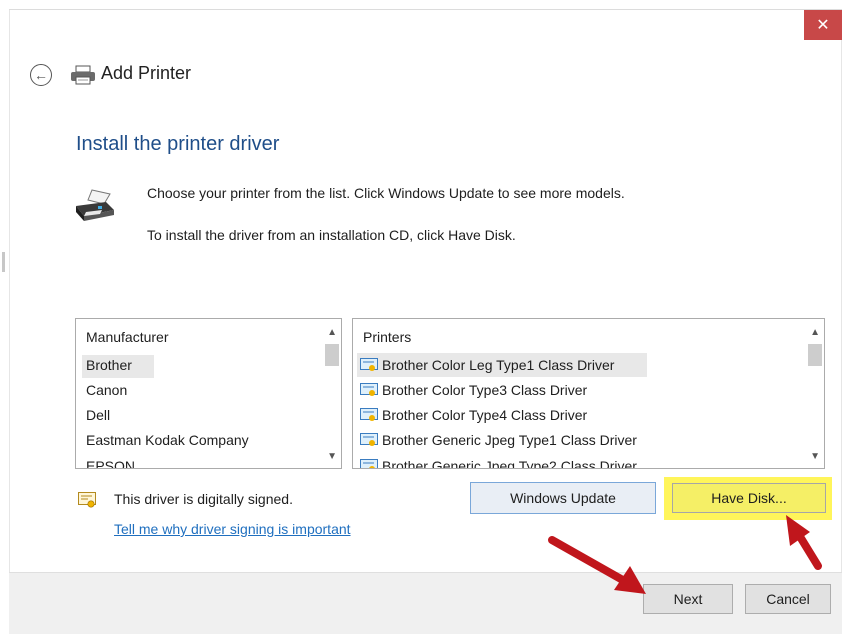  I want to click on red-arrow-to-next, so click(597, 565).